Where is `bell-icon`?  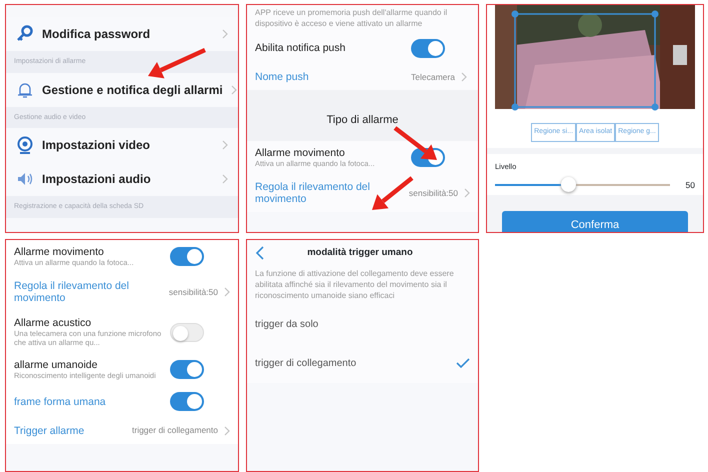 bell-icon is located at coordinates (25, 89).